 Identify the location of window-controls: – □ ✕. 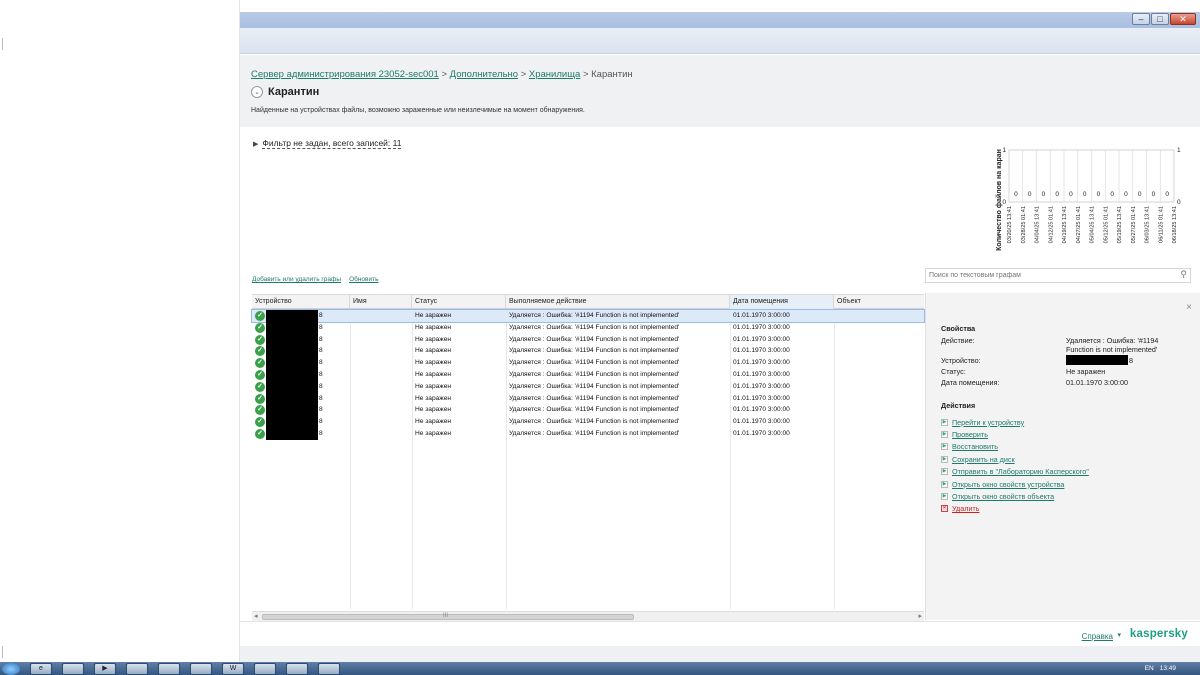
(1164, 20).